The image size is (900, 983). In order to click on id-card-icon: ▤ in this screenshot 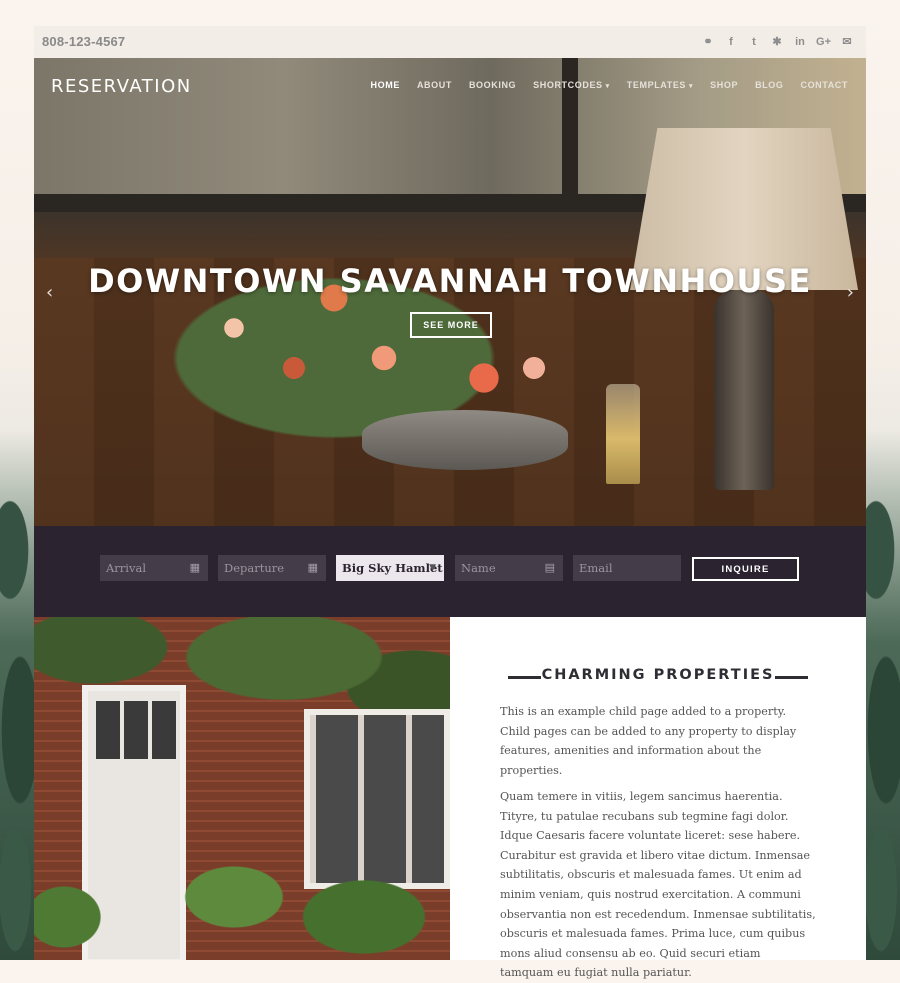, I will do `click(549, 567)`.